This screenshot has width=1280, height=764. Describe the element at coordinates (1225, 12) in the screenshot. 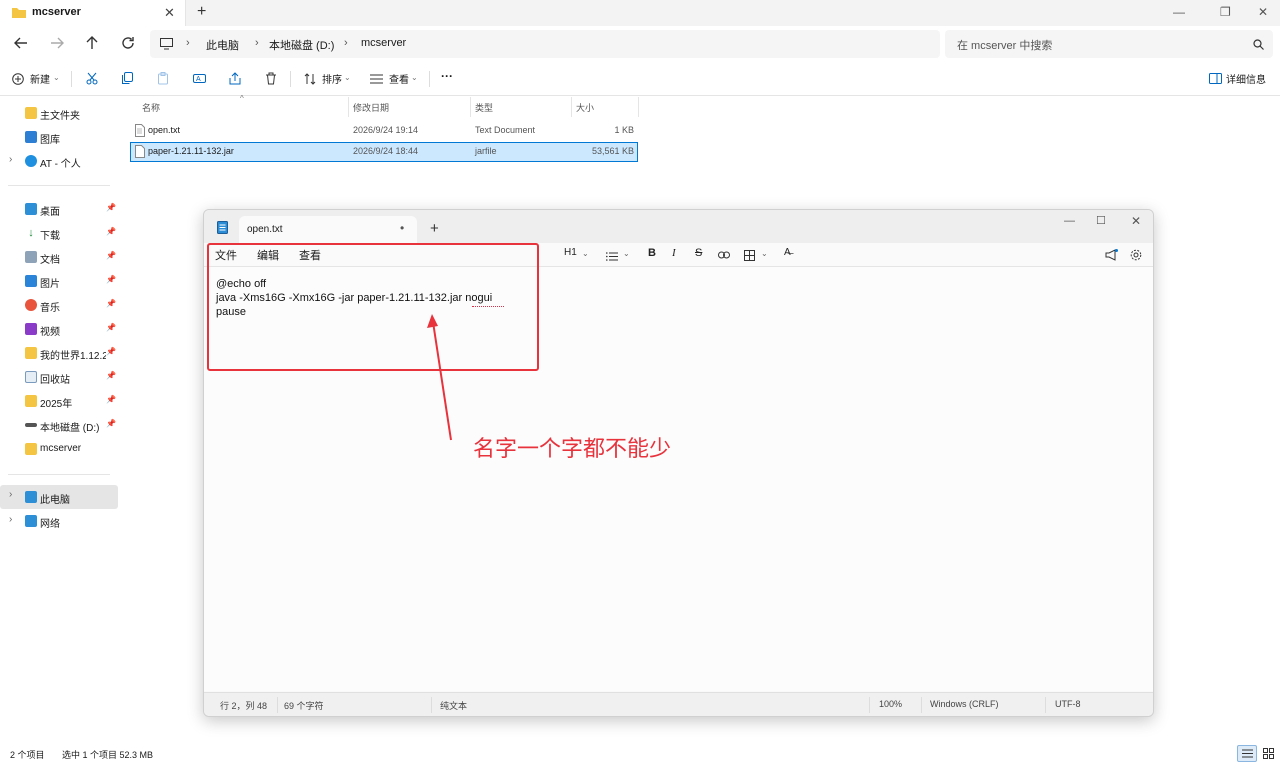

I see `restore-button: ❐` at that location.